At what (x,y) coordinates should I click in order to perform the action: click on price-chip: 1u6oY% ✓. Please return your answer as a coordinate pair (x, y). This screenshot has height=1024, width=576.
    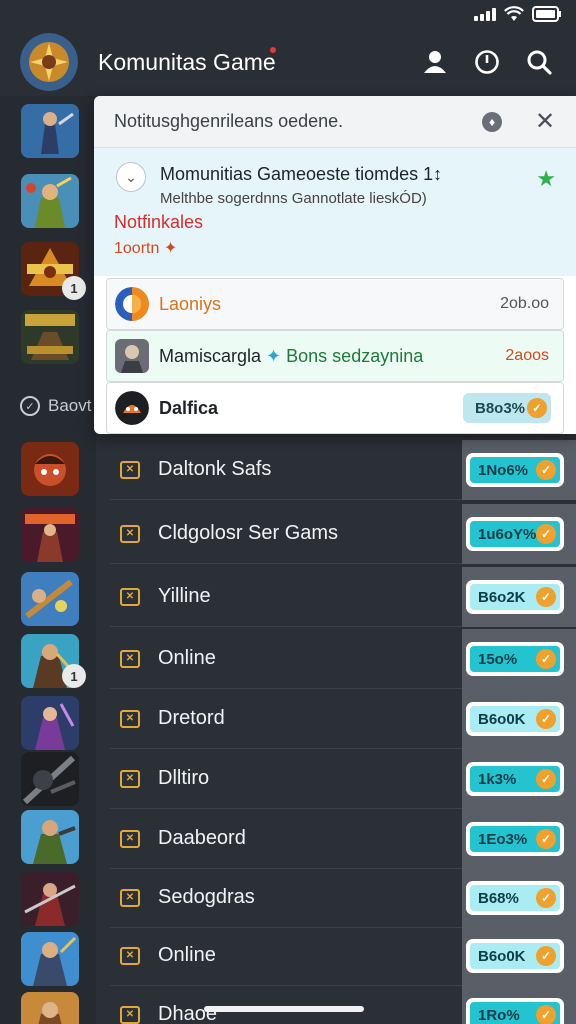
    Looking at the image, I should click on (515, 534).